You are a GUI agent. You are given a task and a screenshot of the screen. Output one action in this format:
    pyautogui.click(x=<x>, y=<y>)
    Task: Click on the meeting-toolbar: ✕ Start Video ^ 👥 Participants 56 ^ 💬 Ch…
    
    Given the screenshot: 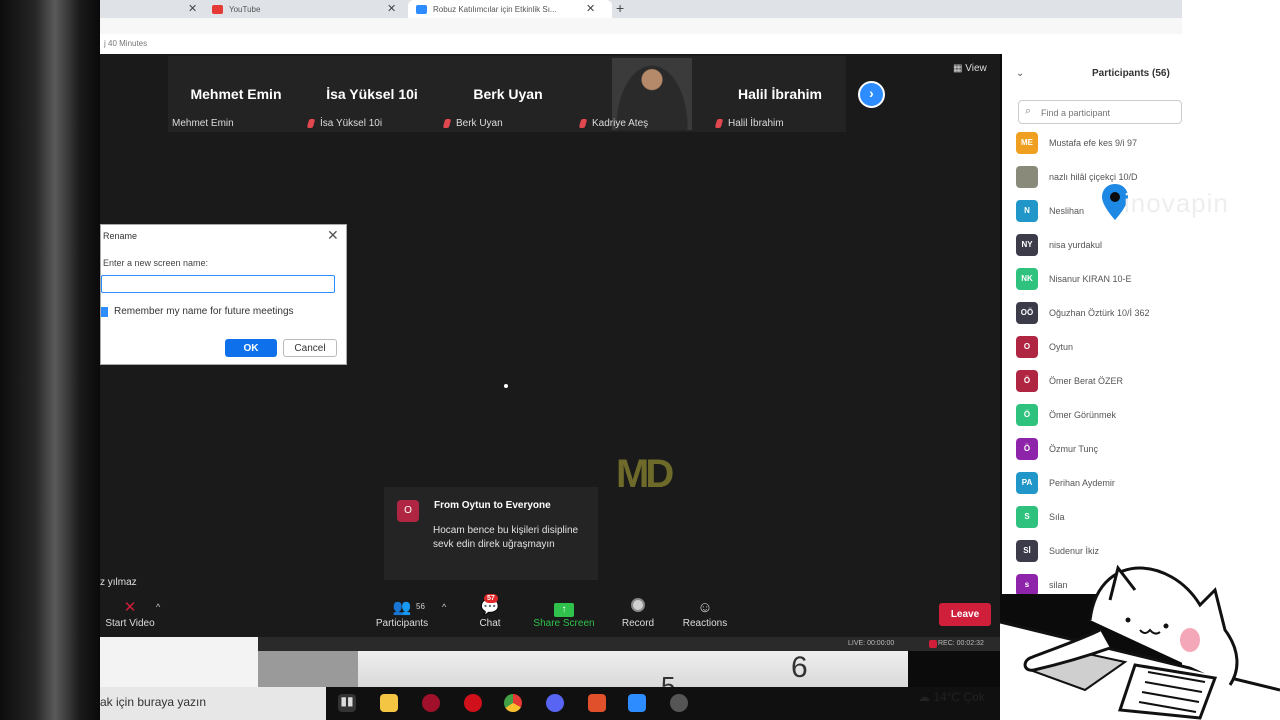 What is the action you would take?
    pyautogui.click(x=550, y=615)
    